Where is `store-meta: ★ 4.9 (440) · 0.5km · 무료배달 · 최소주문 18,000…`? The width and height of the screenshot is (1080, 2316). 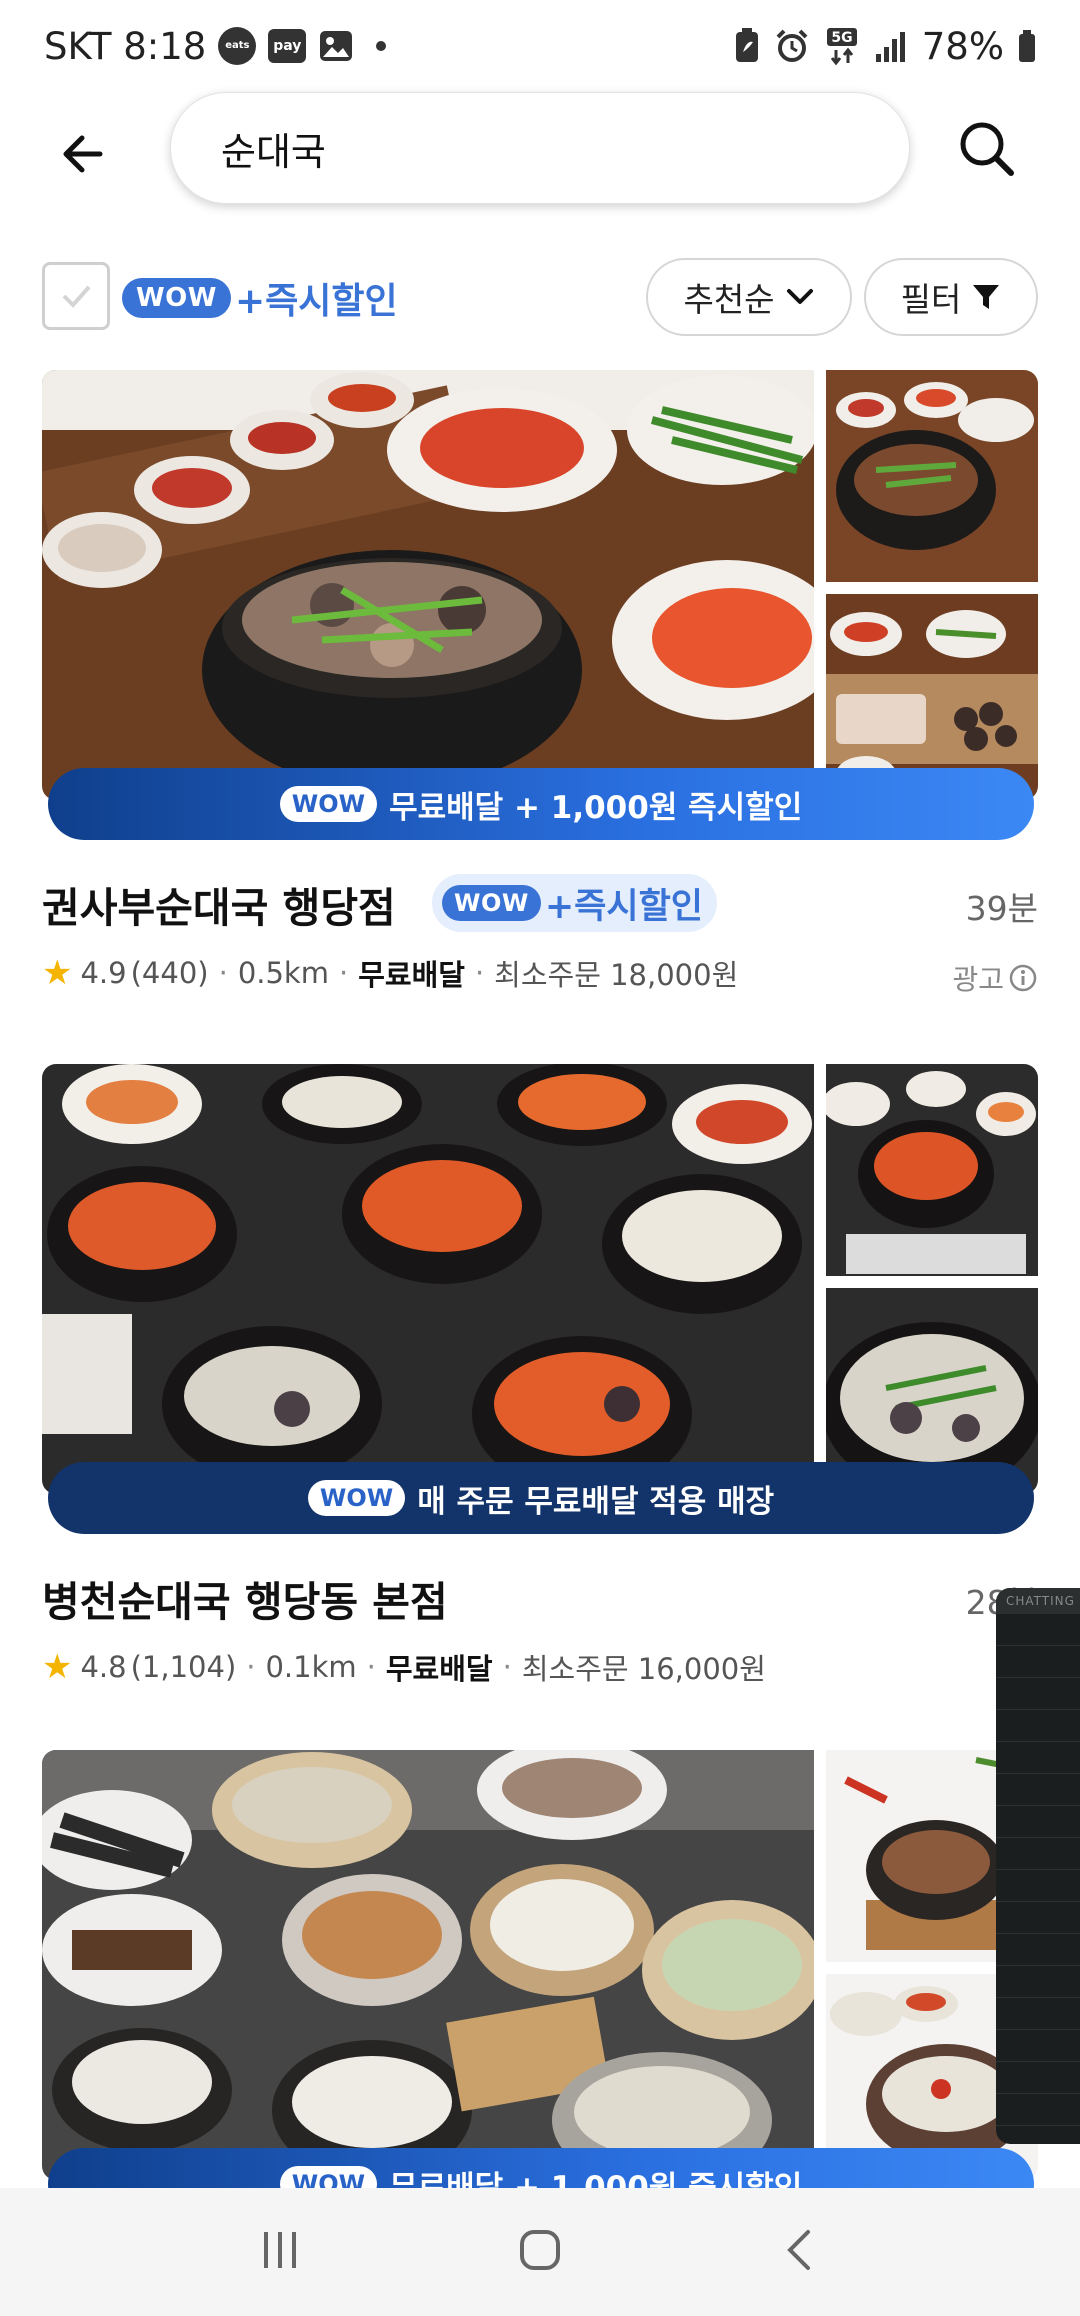 store-meta: ★ 4.9 (440) · 0.5km · 무료배달 · 최소주문 18,000… is located at coordinates (390, 973).